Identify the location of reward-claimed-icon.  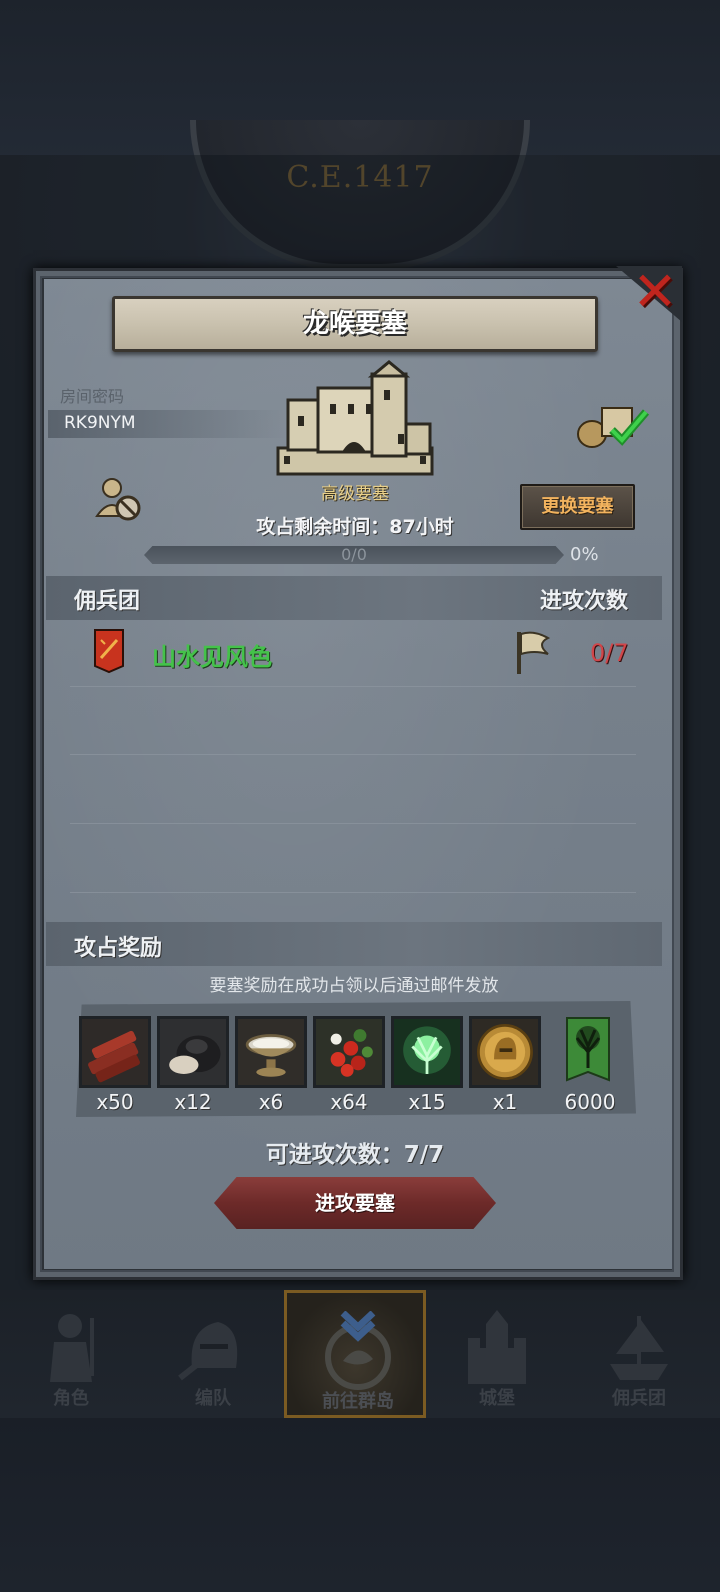
(616, 425).